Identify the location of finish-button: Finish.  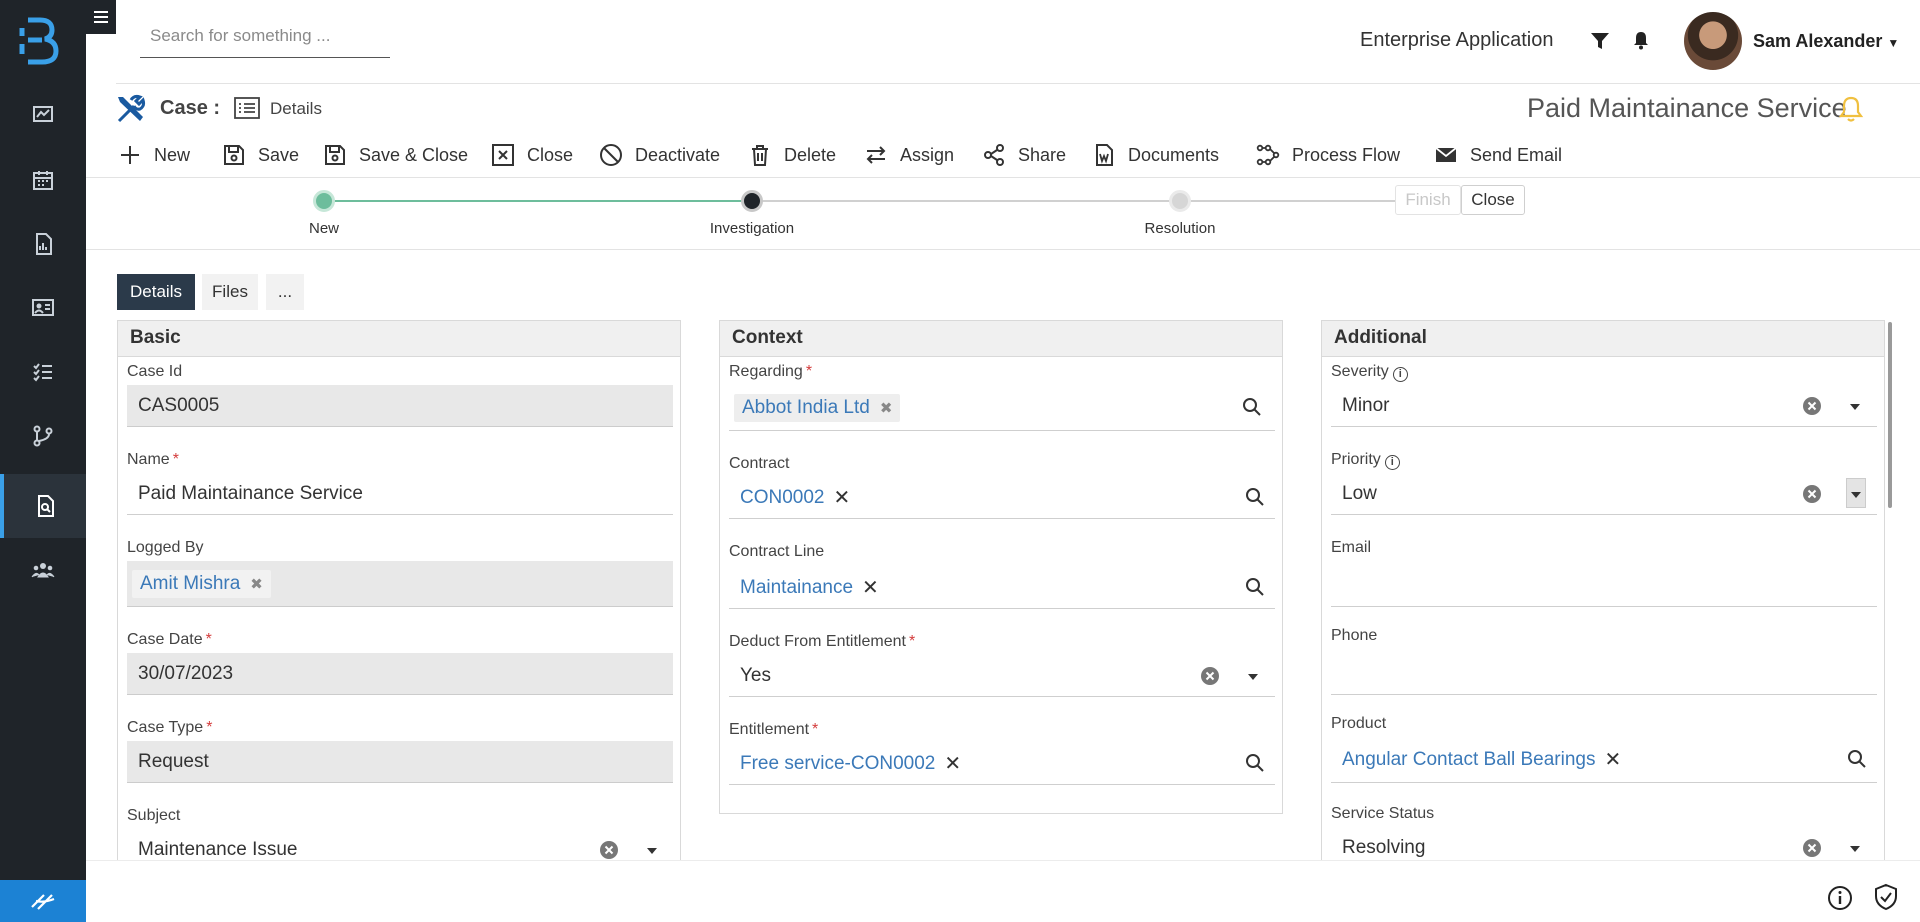
(1428, 200).